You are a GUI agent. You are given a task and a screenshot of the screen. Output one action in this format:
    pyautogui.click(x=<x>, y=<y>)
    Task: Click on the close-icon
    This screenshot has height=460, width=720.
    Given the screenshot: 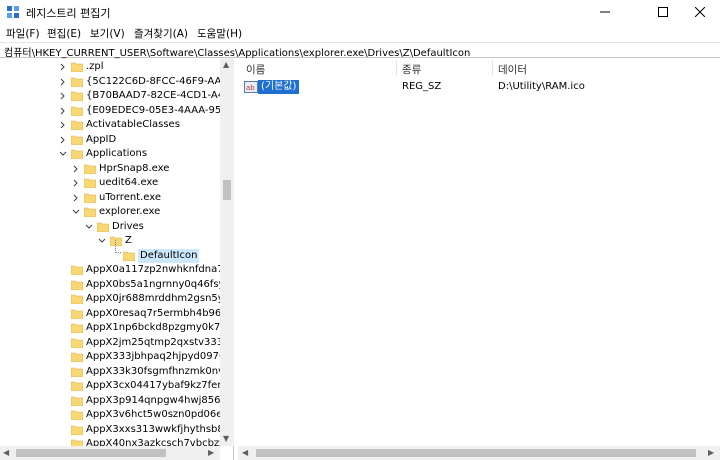 What is the action you would take?
    pyautogui.click(x=700, y=12)
    